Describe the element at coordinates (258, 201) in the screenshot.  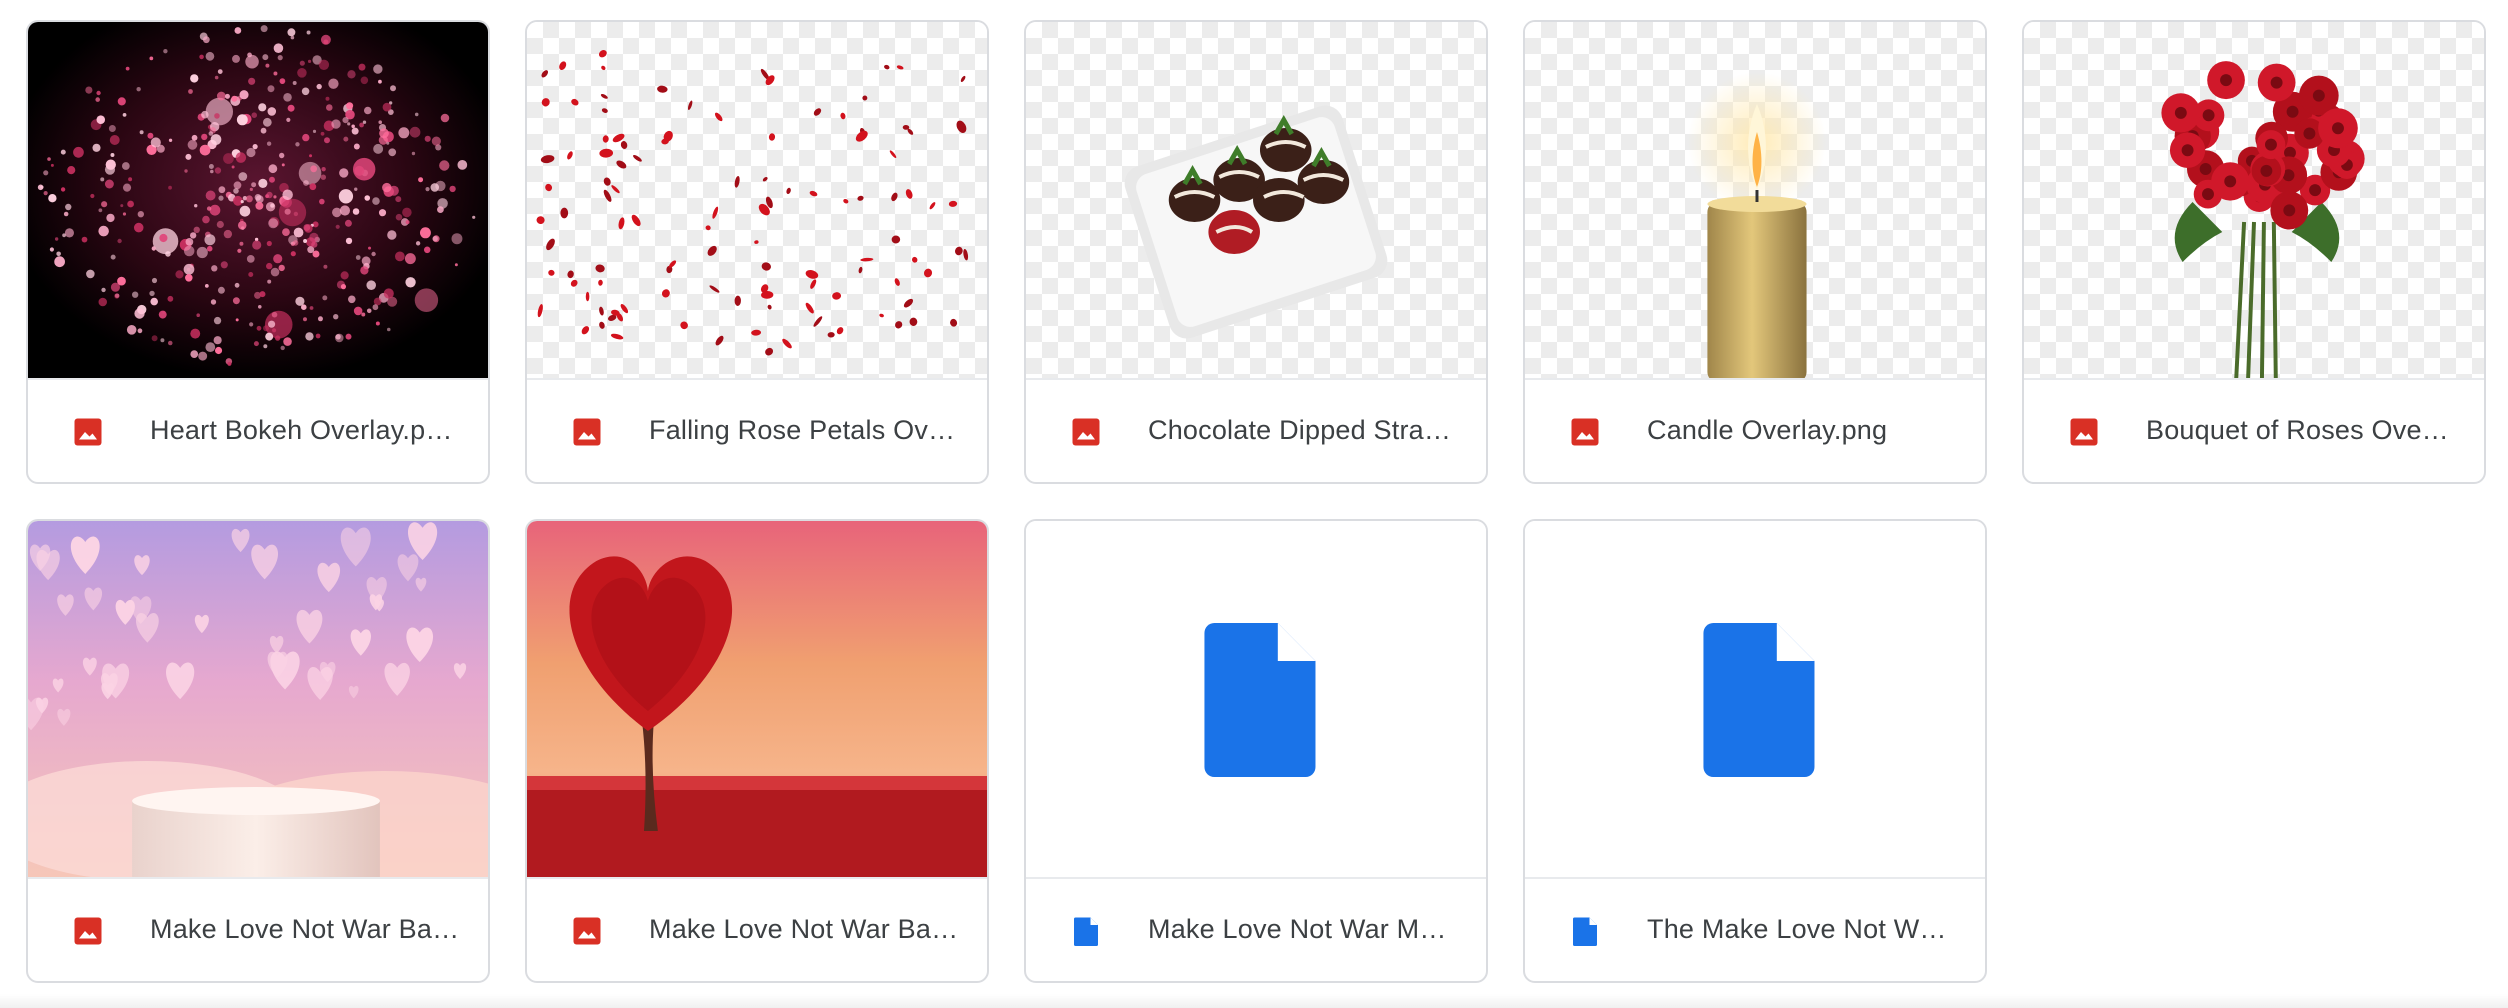
I see `thumbnail-heart-bokeh` at that location.